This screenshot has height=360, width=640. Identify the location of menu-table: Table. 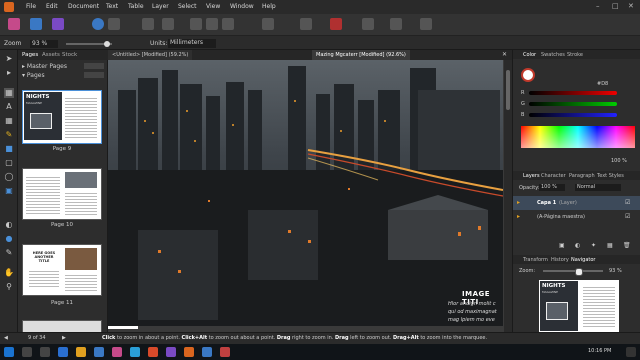
(136, 6).